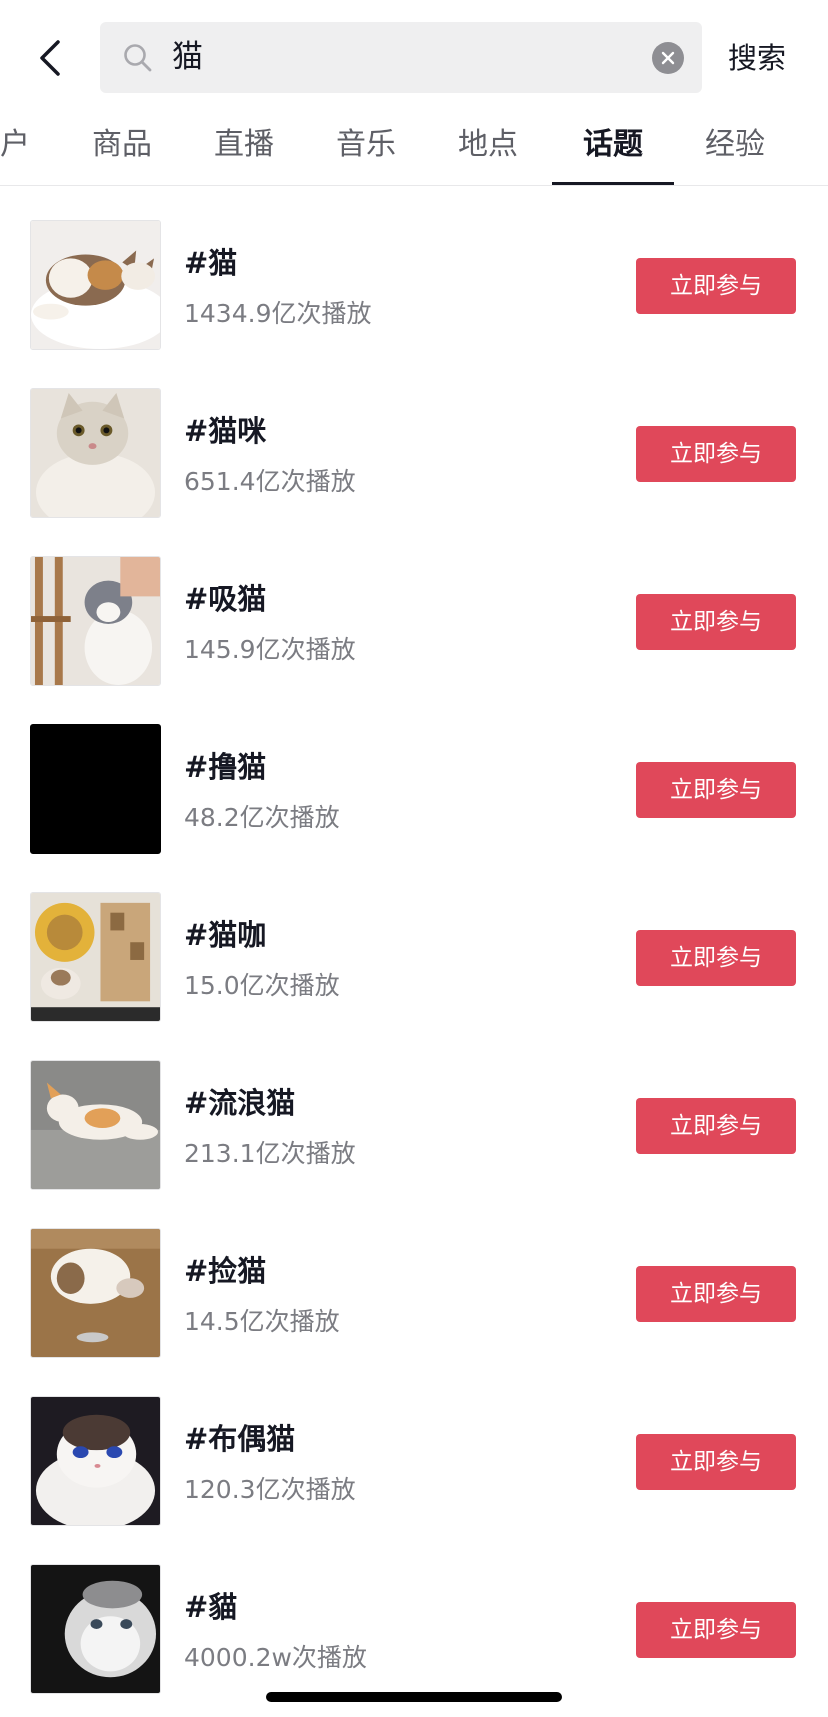  Describe the element at coordinates (262, 985) in the screenshot. I see `topic-play-count: 15.0亿次播放` at that location.